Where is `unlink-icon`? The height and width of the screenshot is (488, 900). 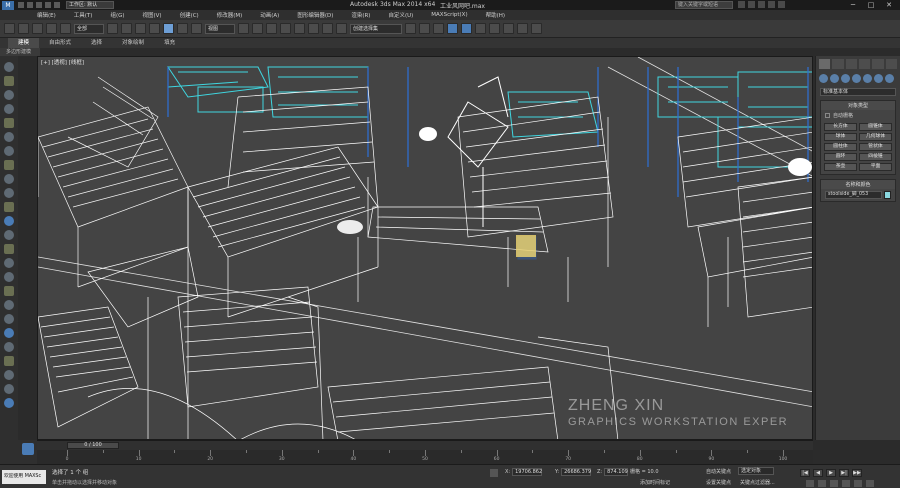 unlink-icon is located at coordinates (51, 28).